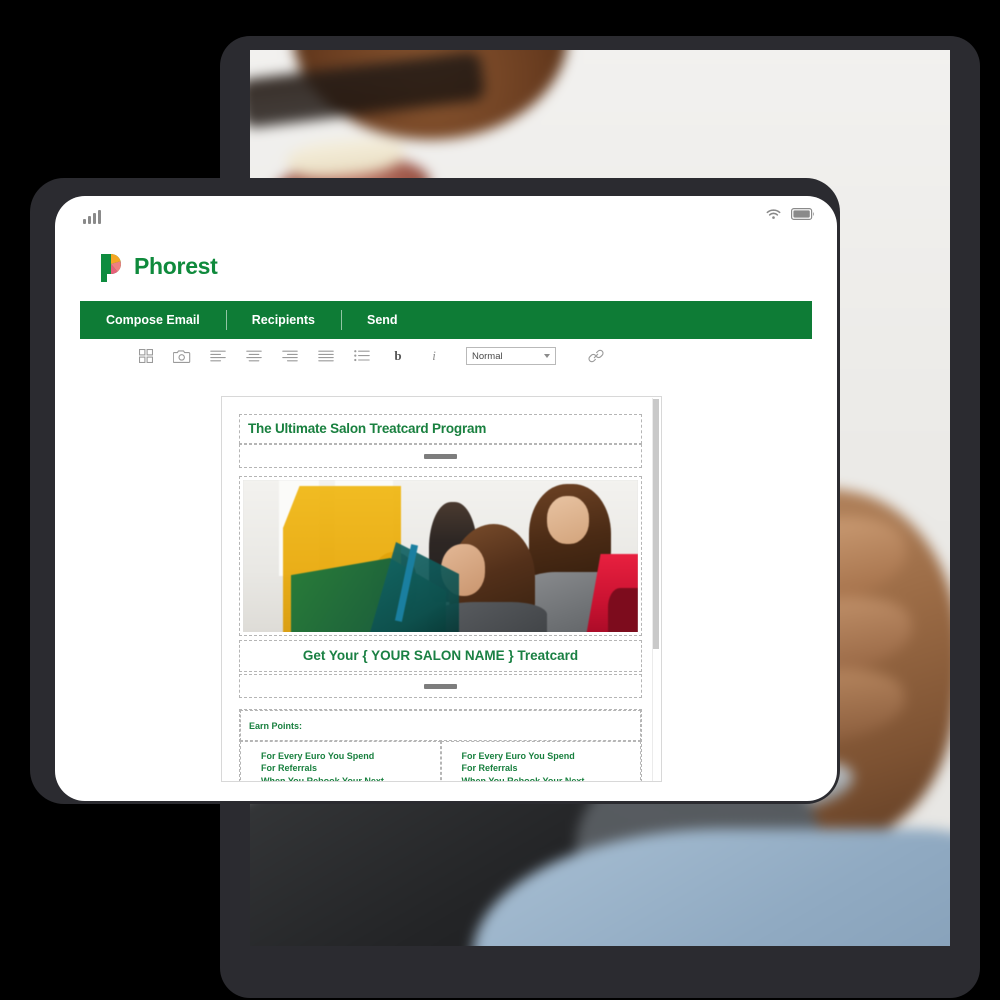  I want to click on camera-icon, so click(182, 356).